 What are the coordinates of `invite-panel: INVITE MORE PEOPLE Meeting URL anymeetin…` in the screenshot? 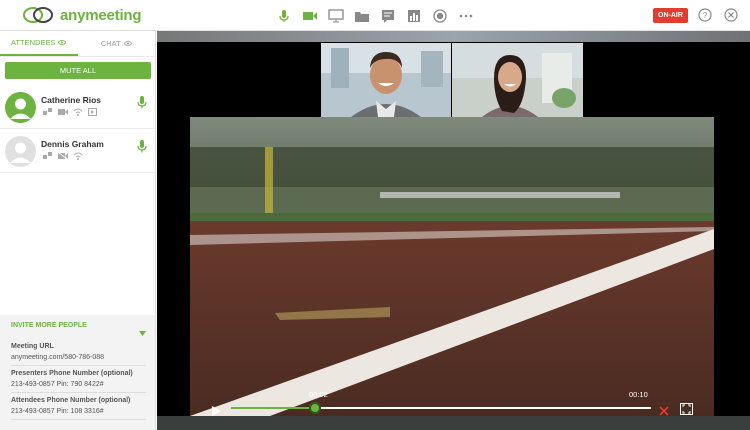 It's located at (77, 372).